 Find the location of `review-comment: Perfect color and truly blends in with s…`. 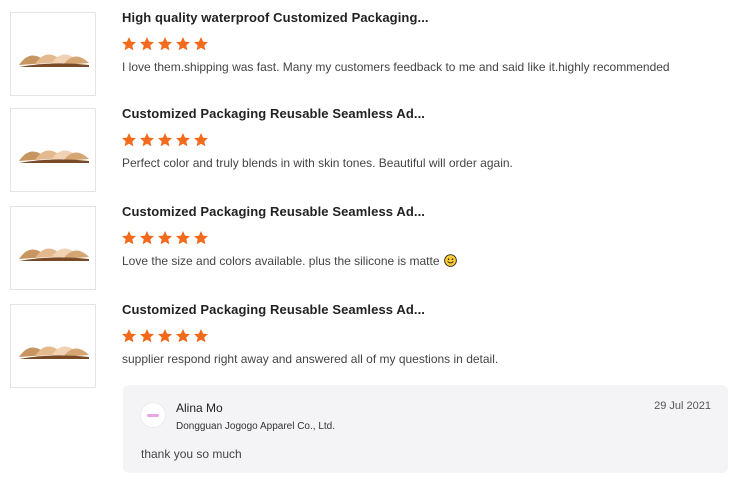

review-comment: Perfect color and truly blends in with s… is located at coordinates (317, 163).